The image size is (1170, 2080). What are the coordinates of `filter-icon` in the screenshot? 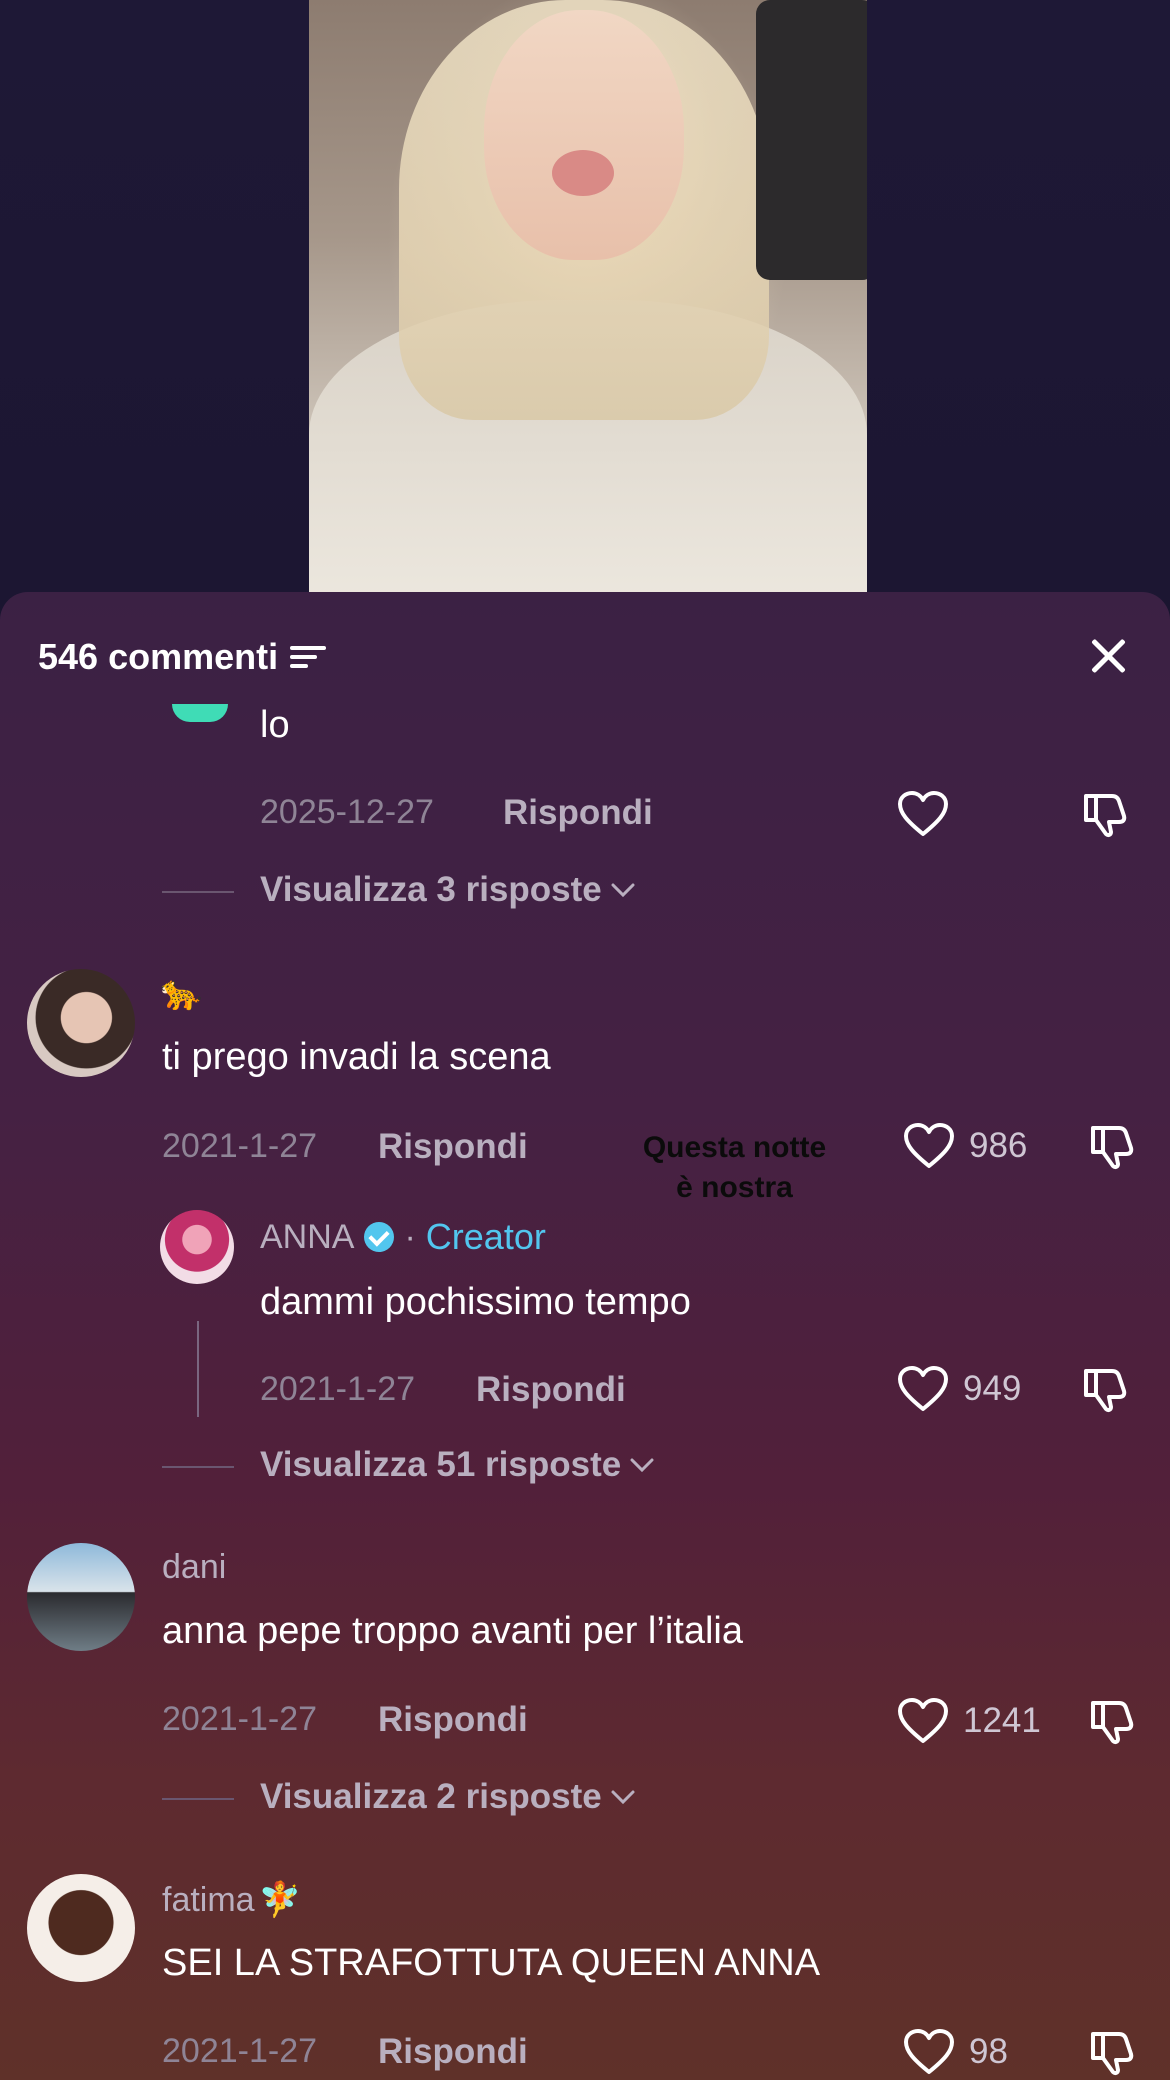 It's located at (308, 657).